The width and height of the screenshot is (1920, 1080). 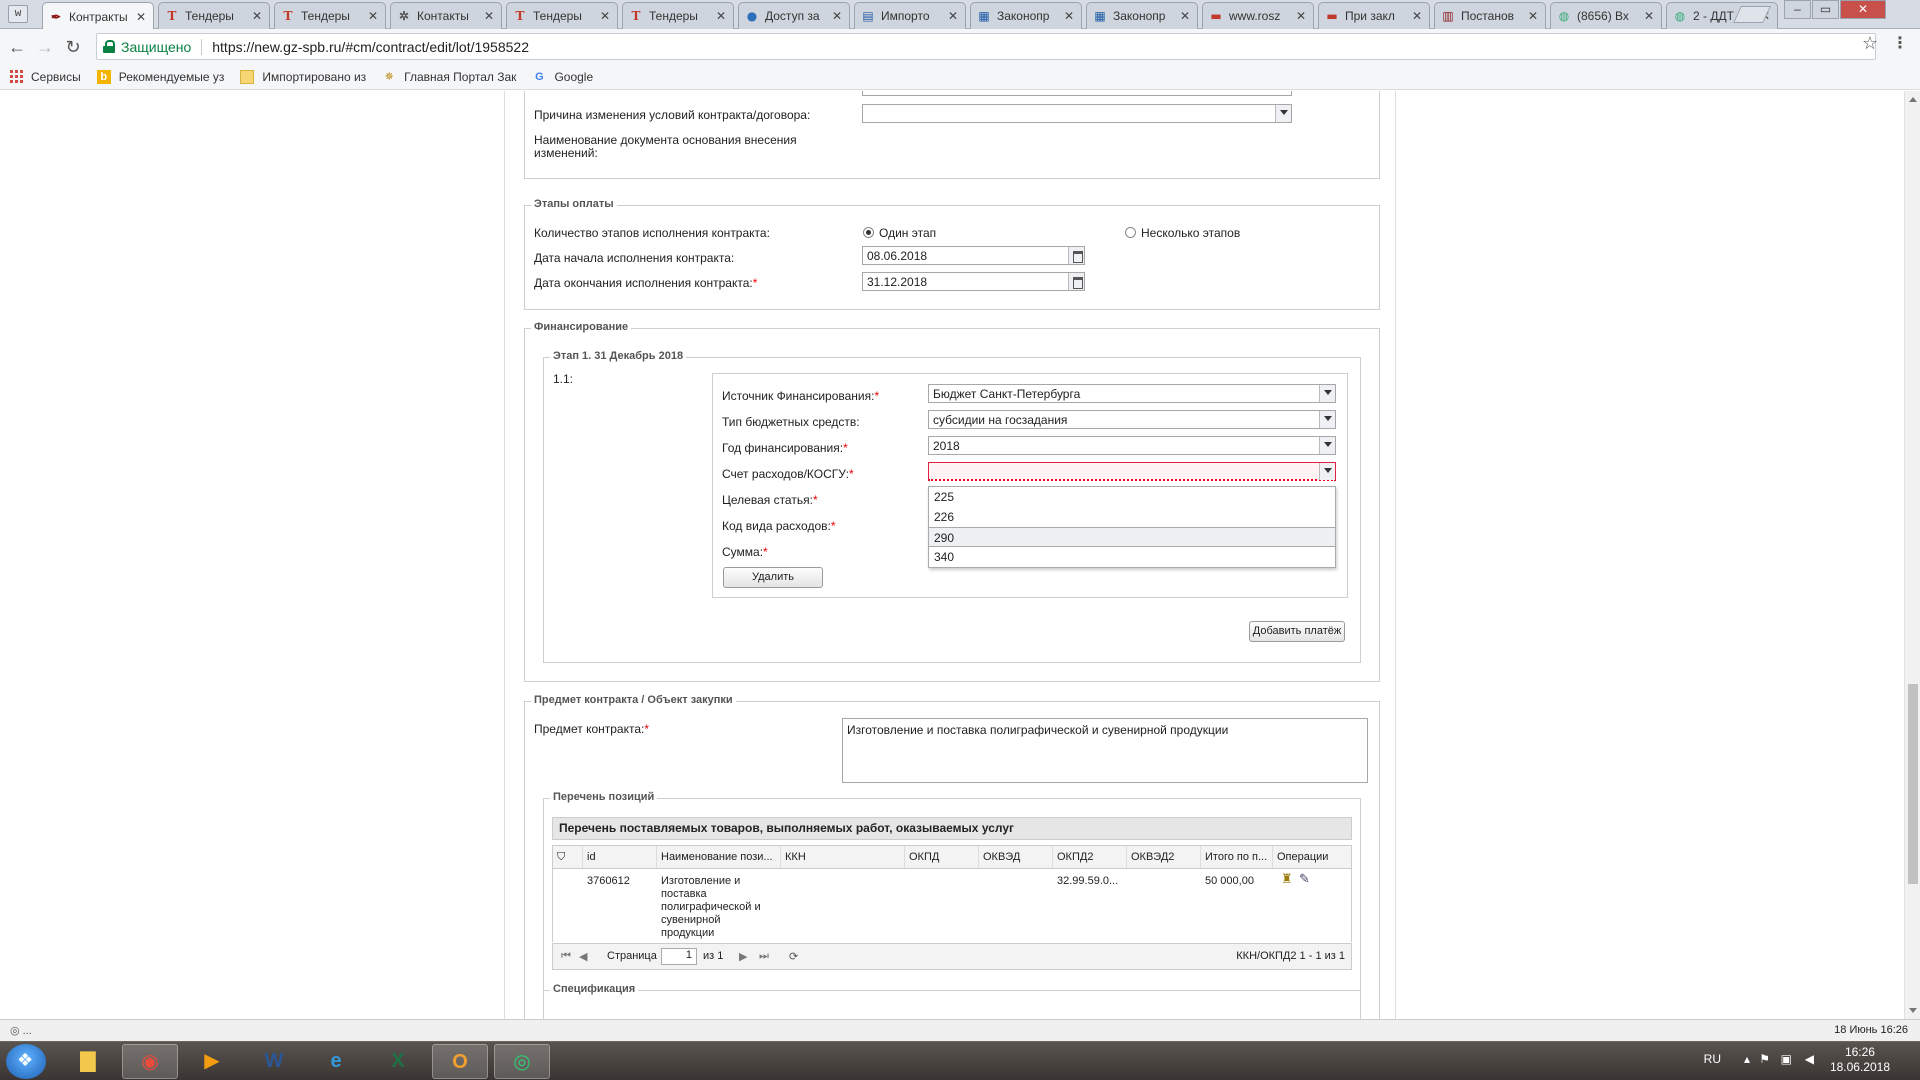 I want to click on add-payment-button: Добавить платёж, so click(x=1297, y=631).